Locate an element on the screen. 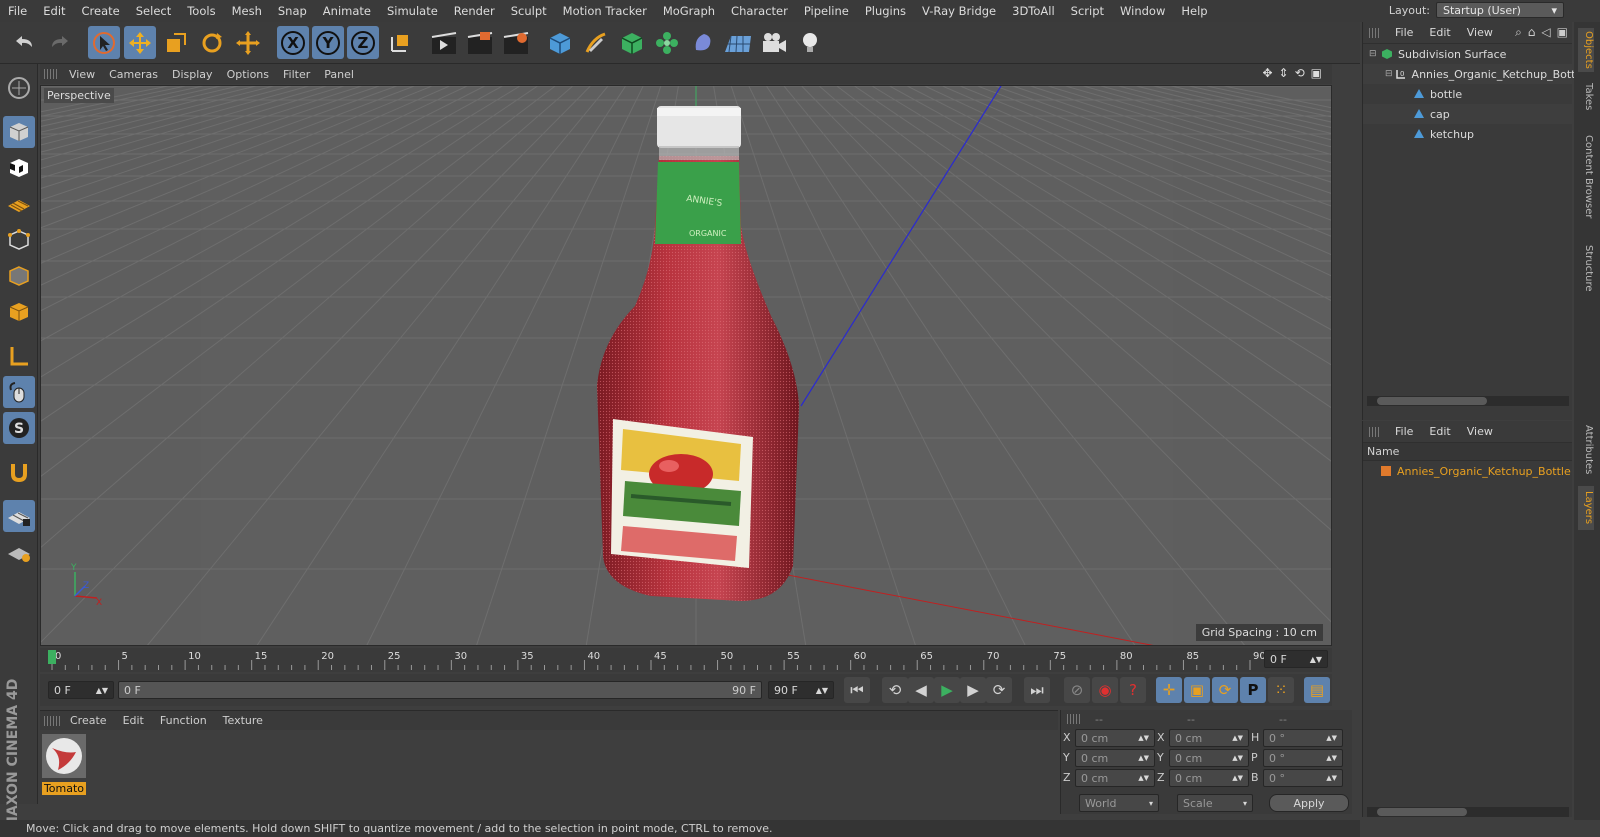 The width and height of the screenshot is (1600, 837). live-select-icon is located at coordinates (104, 42).